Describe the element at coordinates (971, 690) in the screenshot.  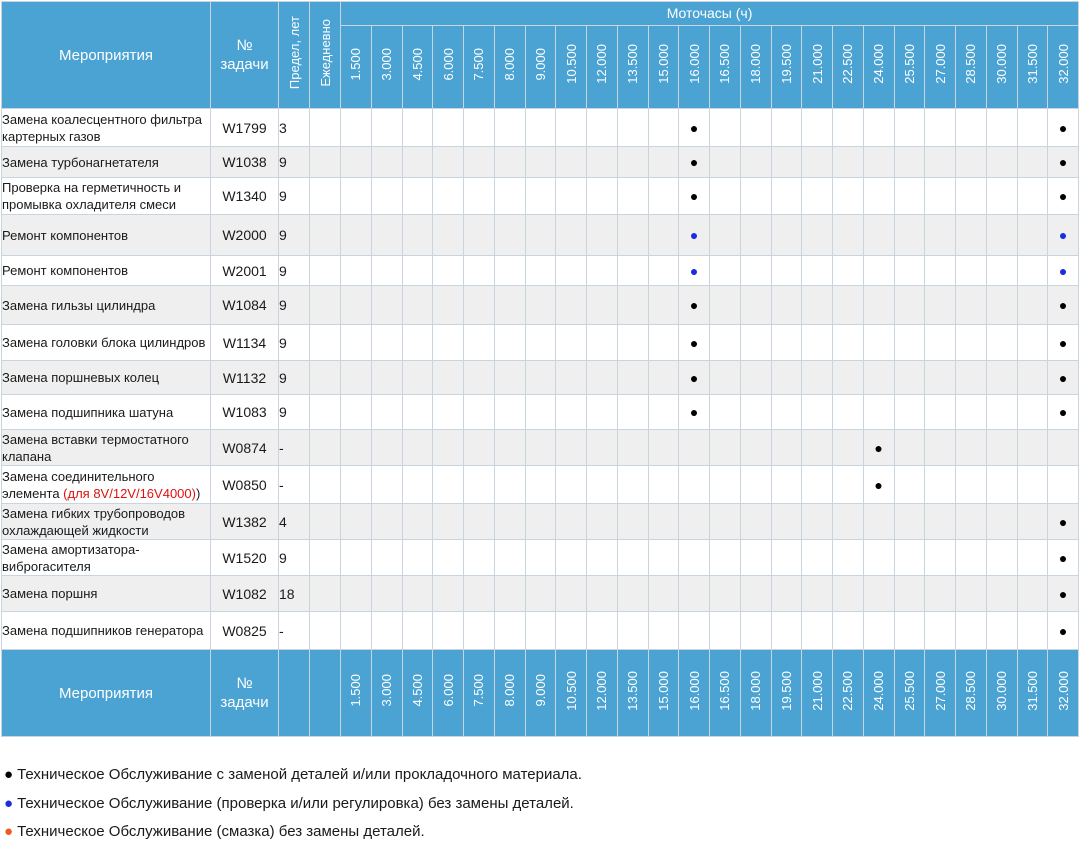
I see `hours-footer-cell-label: 28.500` at that location.